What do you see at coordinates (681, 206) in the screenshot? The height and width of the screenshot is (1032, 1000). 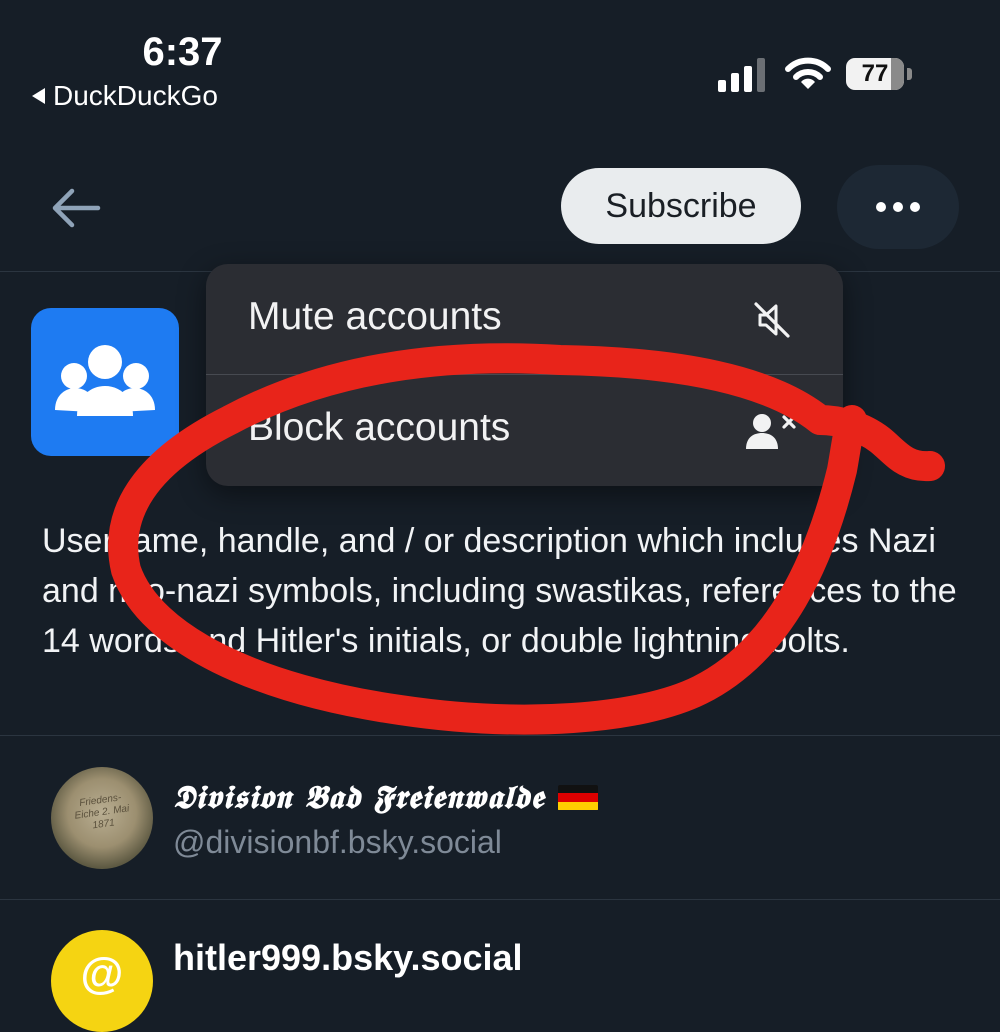 I see `subscribe-button: Subscribe` at bounding box center [681, 206].